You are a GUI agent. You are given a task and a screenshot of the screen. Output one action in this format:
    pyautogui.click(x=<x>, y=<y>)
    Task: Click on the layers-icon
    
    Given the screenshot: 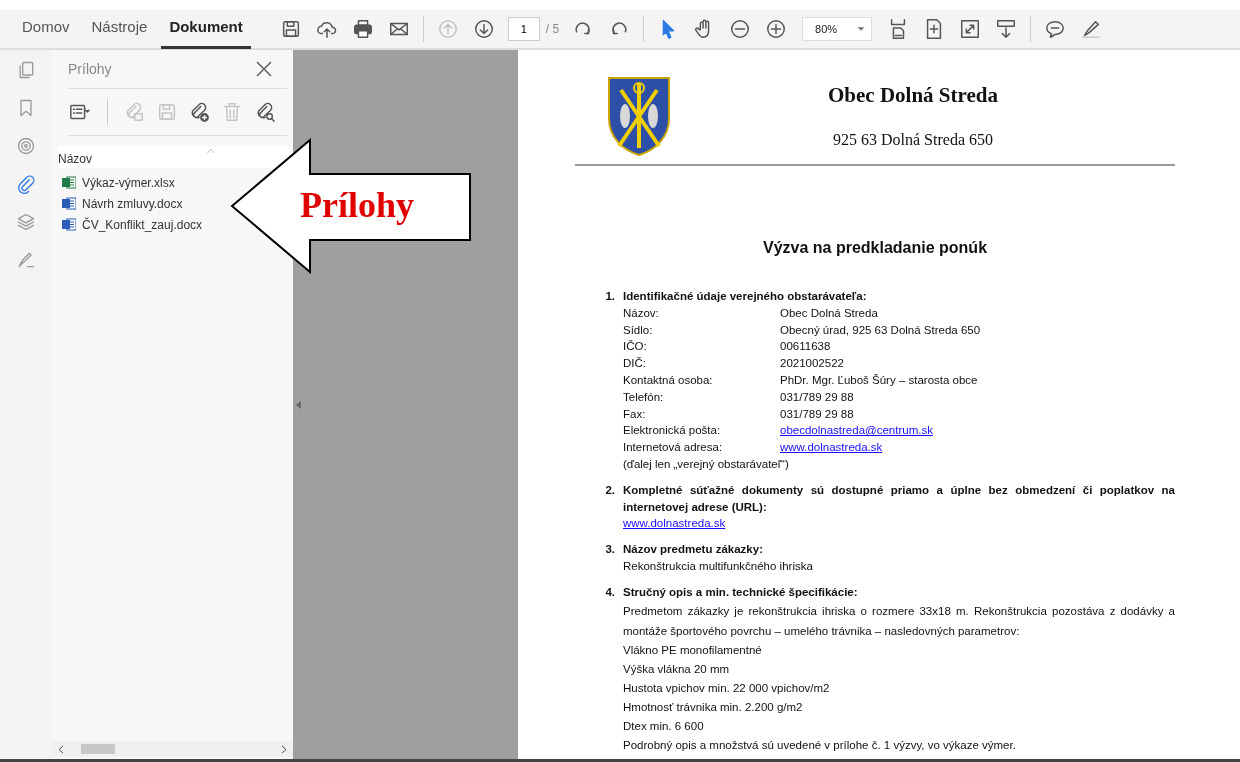 What is the action you would take?
    pyautogui.click(x=26, y=222)
    